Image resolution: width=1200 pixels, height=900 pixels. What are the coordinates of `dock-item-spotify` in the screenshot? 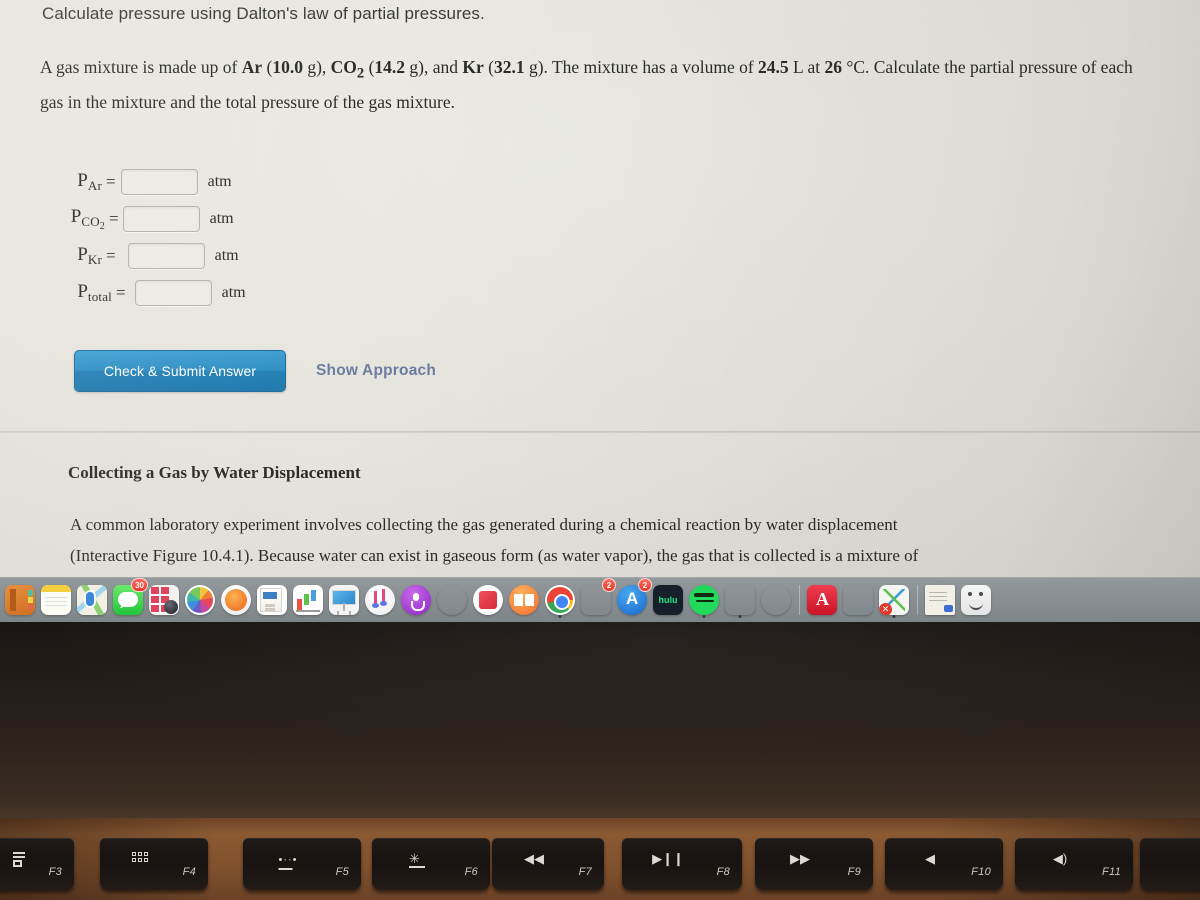 It's located at (704, 600).